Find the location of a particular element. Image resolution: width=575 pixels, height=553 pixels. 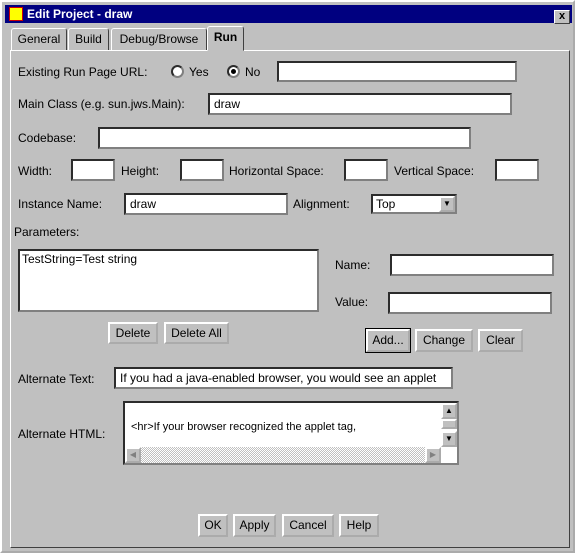

alt-text-label: Alternate Text: is located at coordinates (56, 379).